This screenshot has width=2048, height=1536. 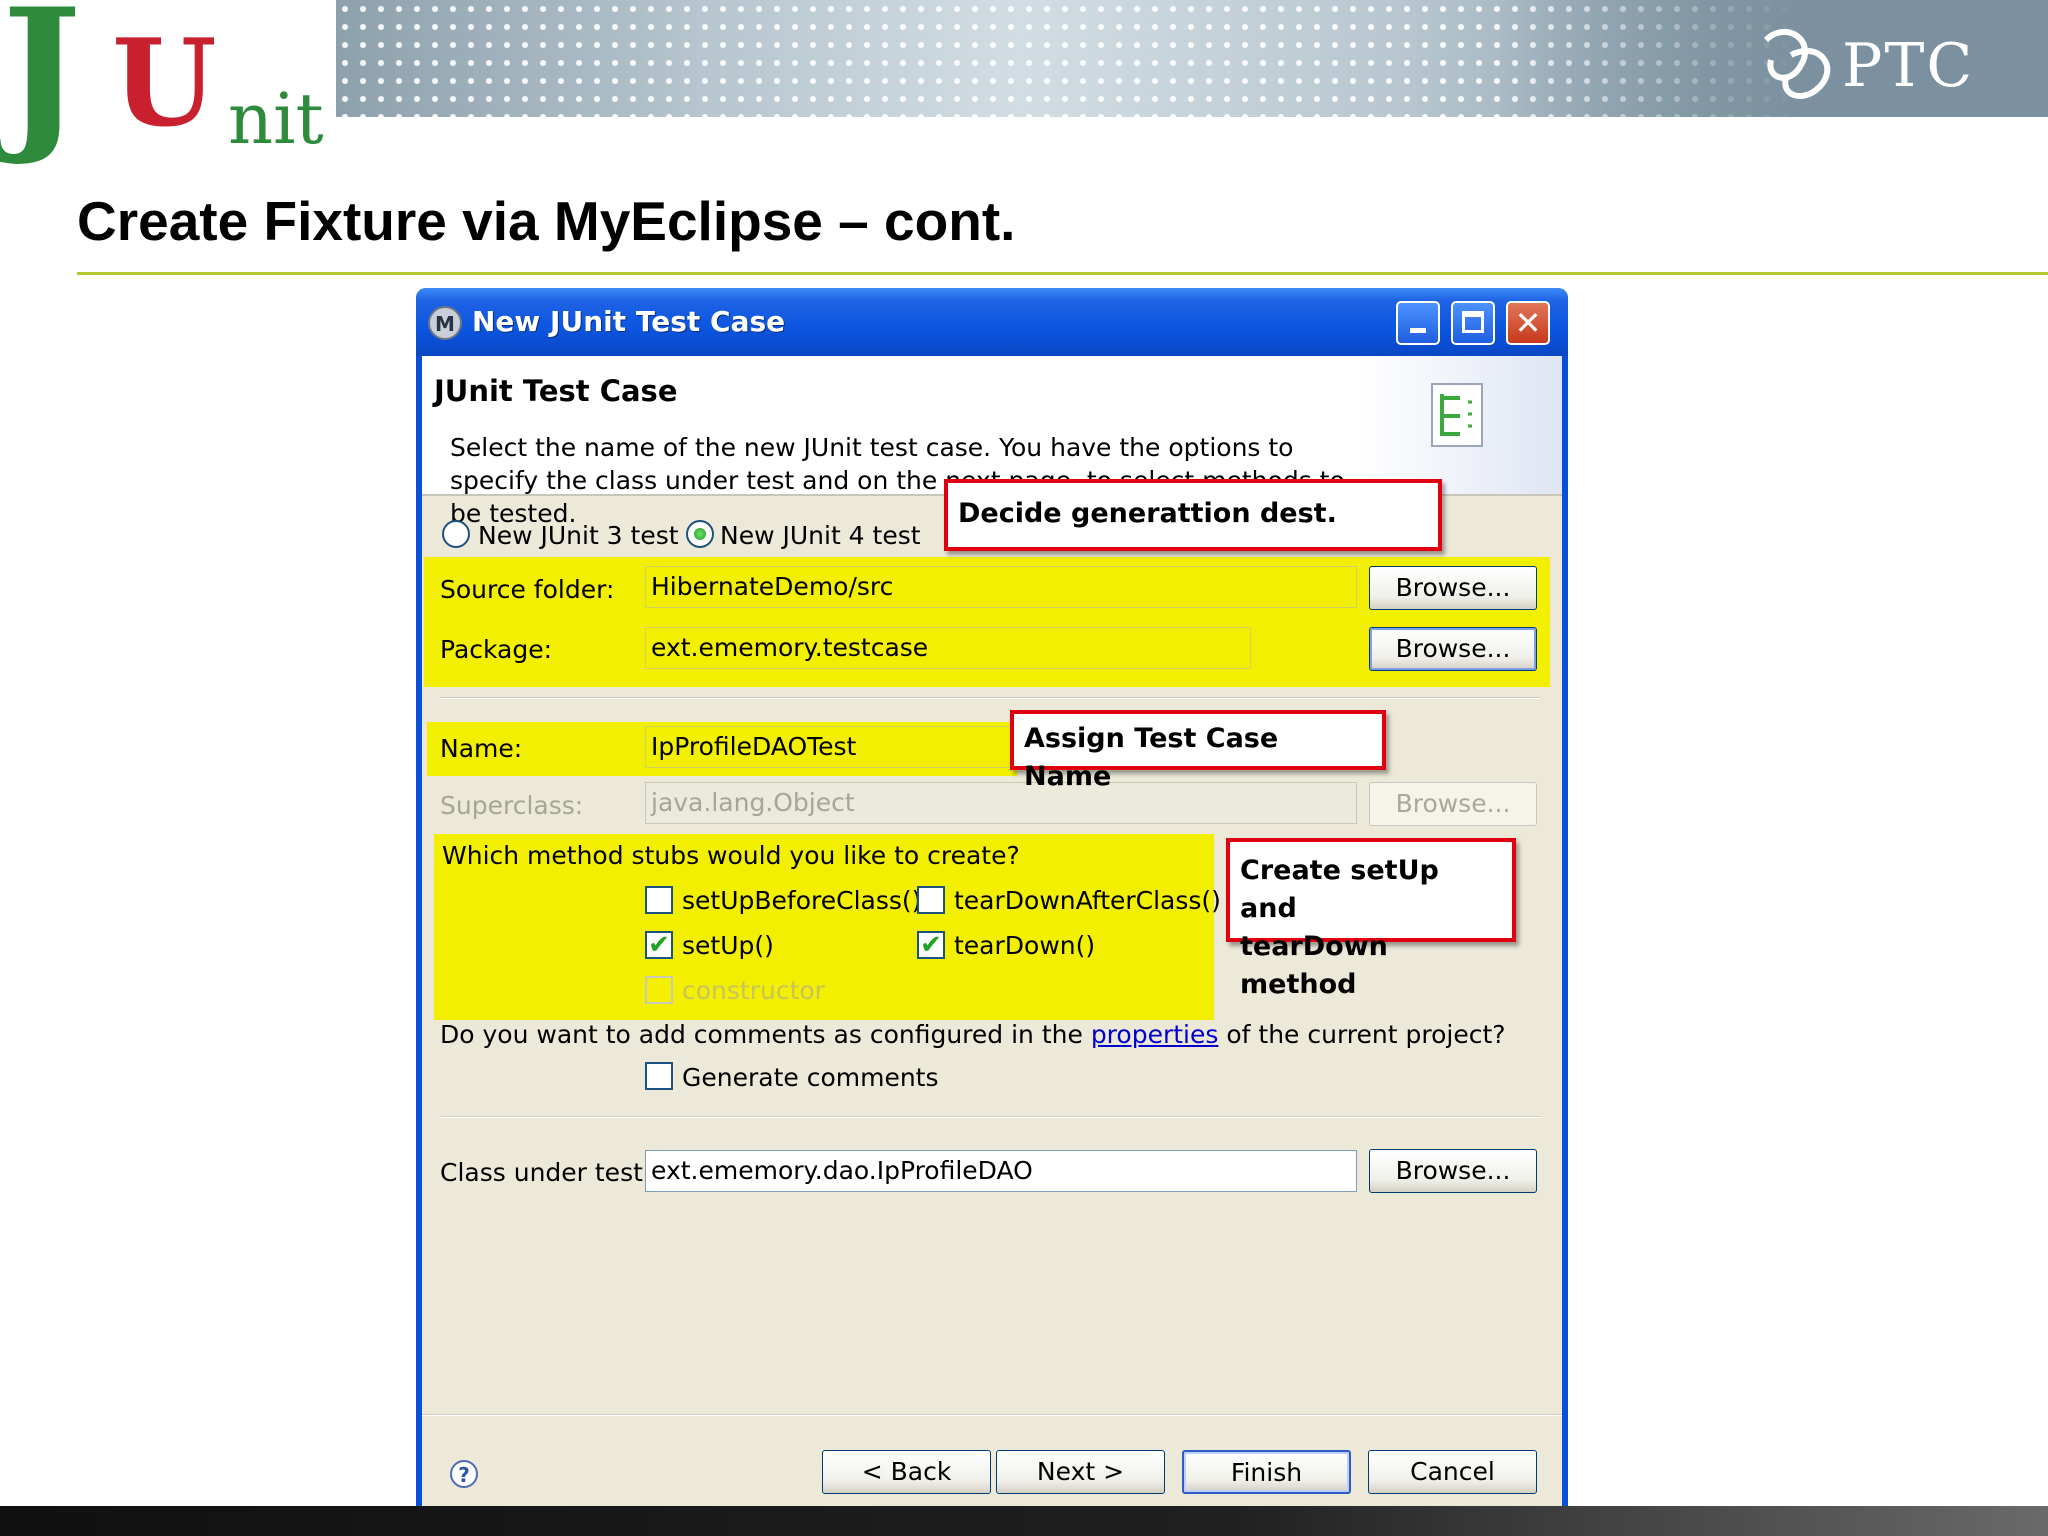 What do you see at coordinates (1001, 1171) in the screenshot?
I see `class-under-test-input: ext.ememory.dao.IpProfileDAO` at bounding box center [1001, 1171].